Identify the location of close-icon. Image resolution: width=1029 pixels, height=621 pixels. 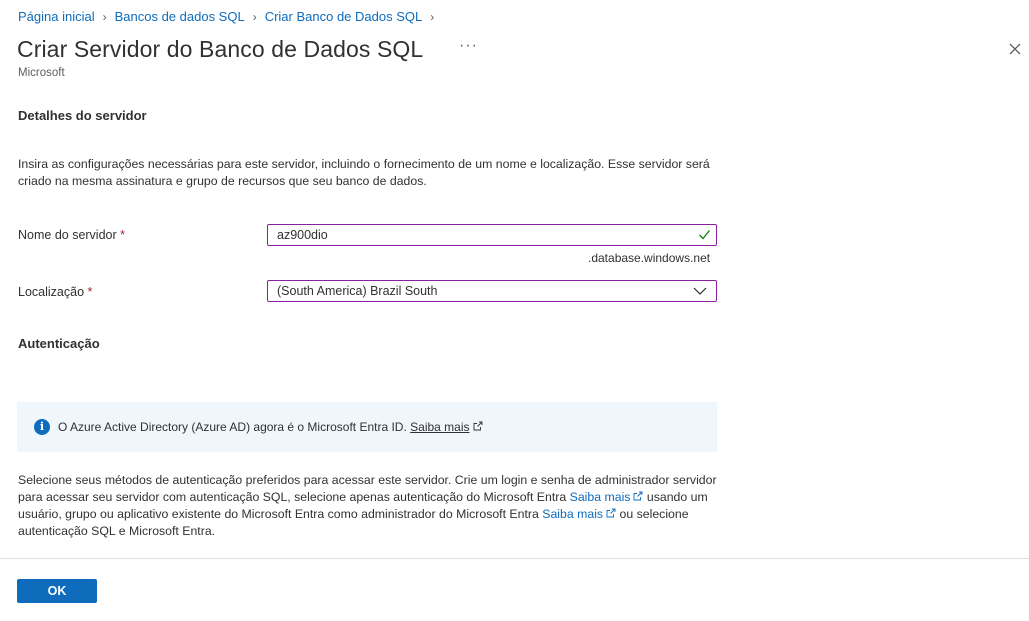
(1015, 49).